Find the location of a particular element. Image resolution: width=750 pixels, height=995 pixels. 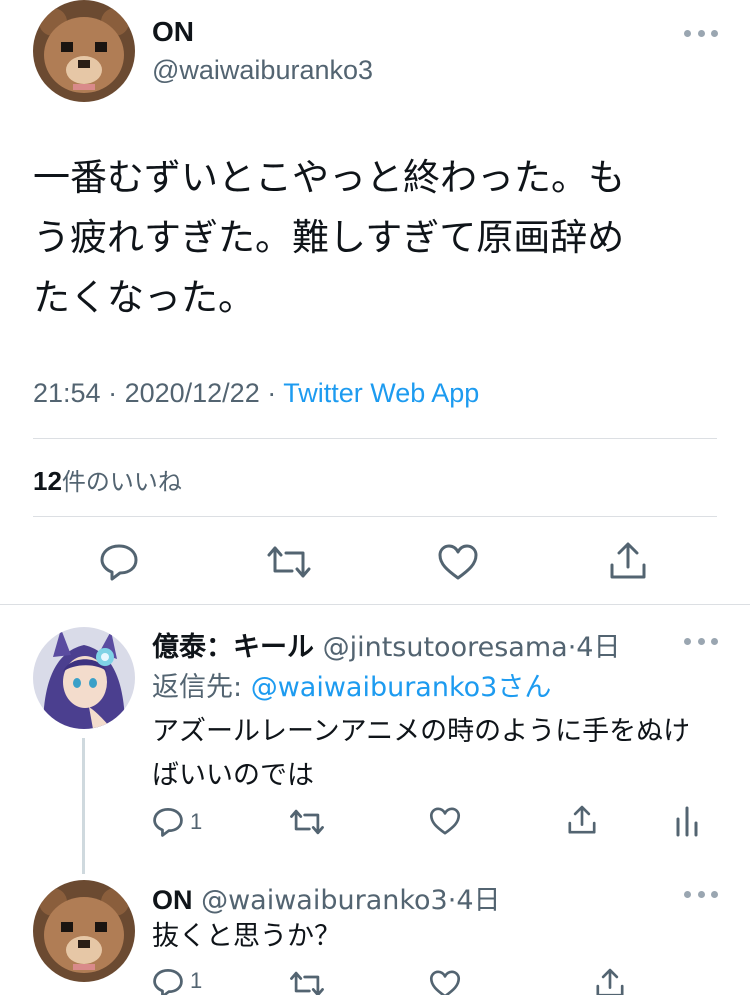

analytics-button is located at coordinates (687, 821).